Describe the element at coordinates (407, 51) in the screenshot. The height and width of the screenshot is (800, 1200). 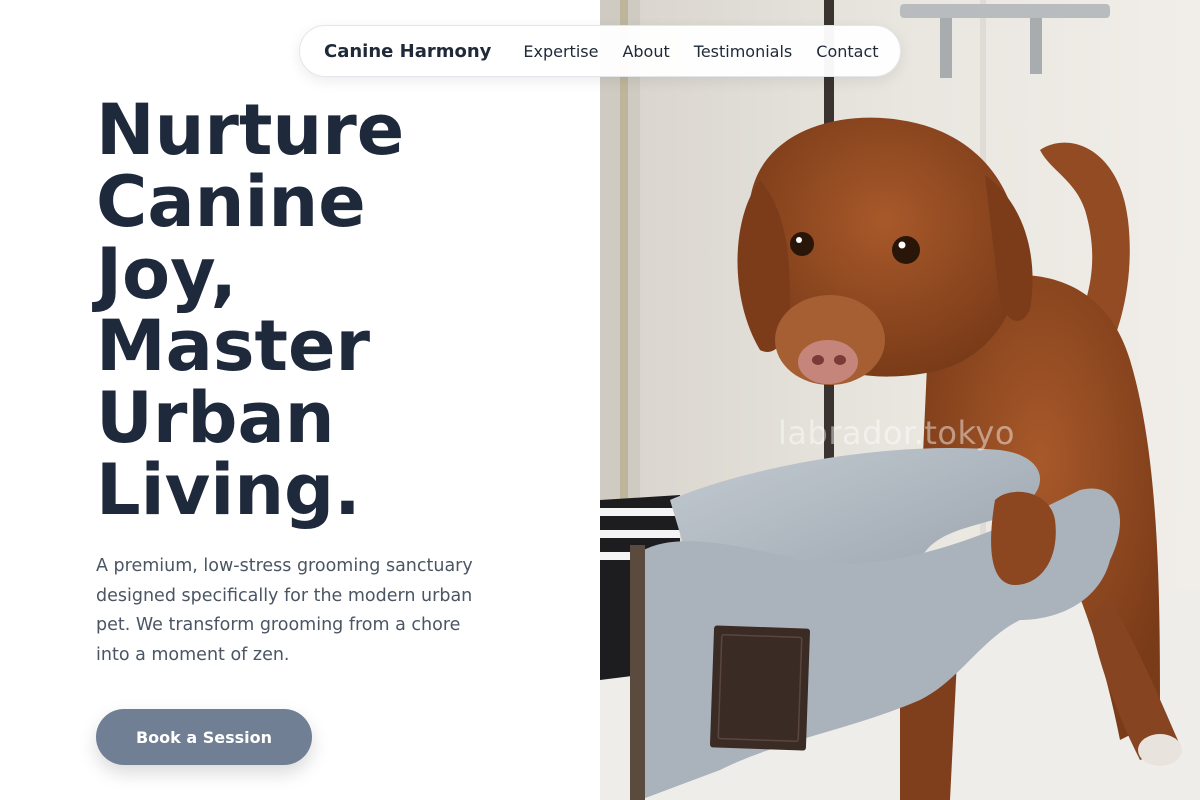
I see `brand-logo-text: Canine Harmony` at that location.